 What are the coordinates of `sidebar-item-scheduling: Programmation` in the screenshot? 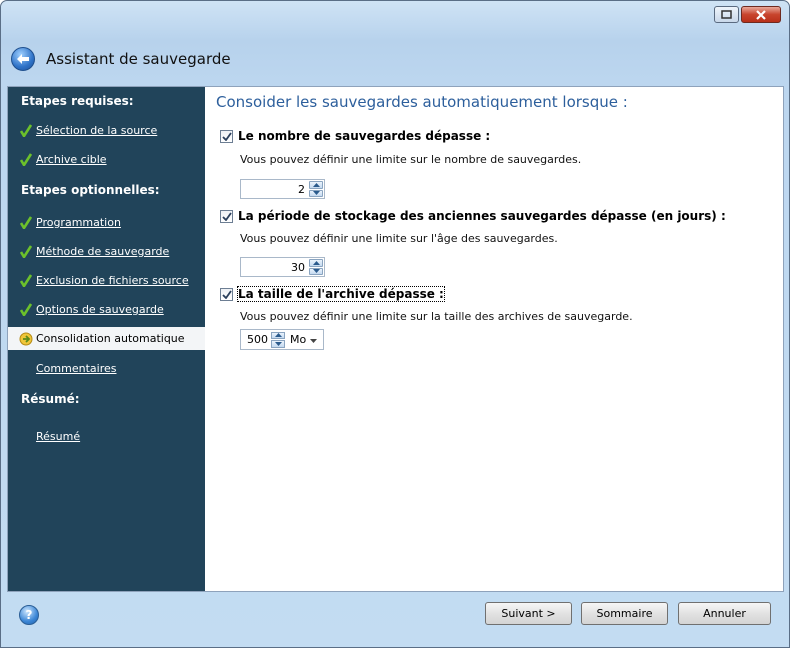 It's located at (106, 222).